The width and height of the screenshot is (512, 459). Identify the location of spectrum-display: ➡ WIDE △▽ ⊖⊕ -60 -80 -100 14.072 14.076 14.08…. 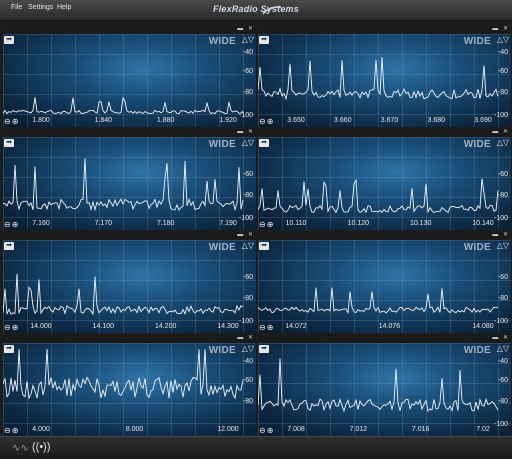
(384, 286).